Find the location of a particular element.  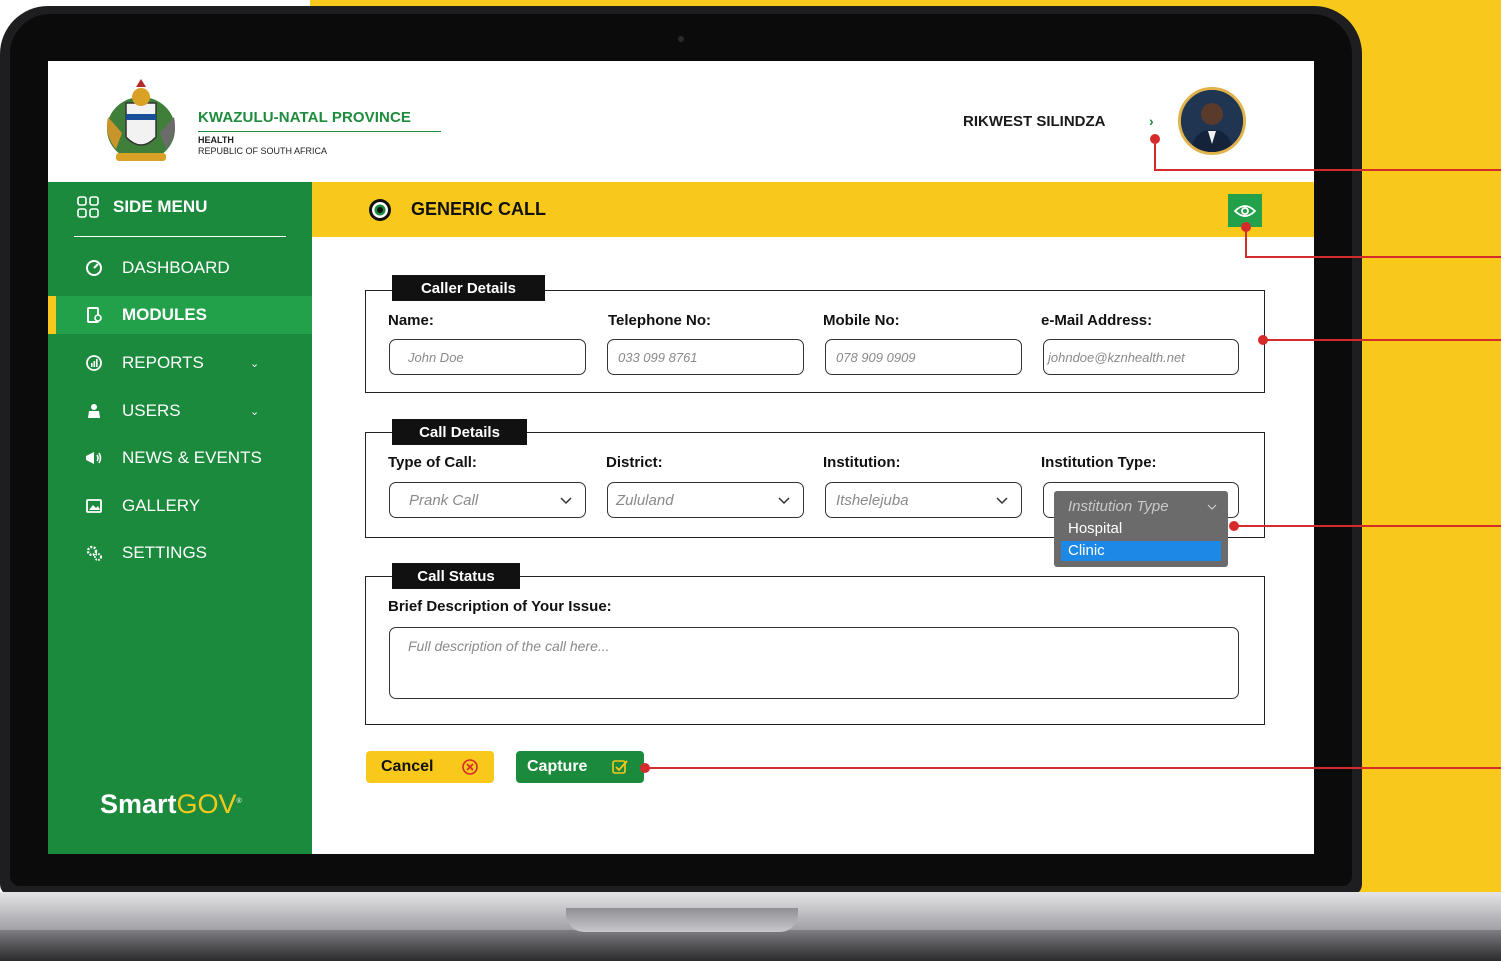

page-title: GENERIC CALL is located at coordinates (478, 209).